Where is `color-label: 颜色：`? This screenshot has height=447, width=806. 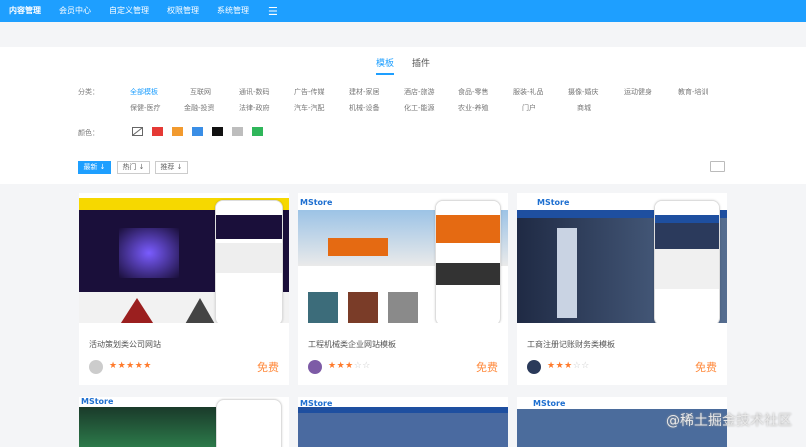
color-label: 颜色： is located at coordinates (88, 133).